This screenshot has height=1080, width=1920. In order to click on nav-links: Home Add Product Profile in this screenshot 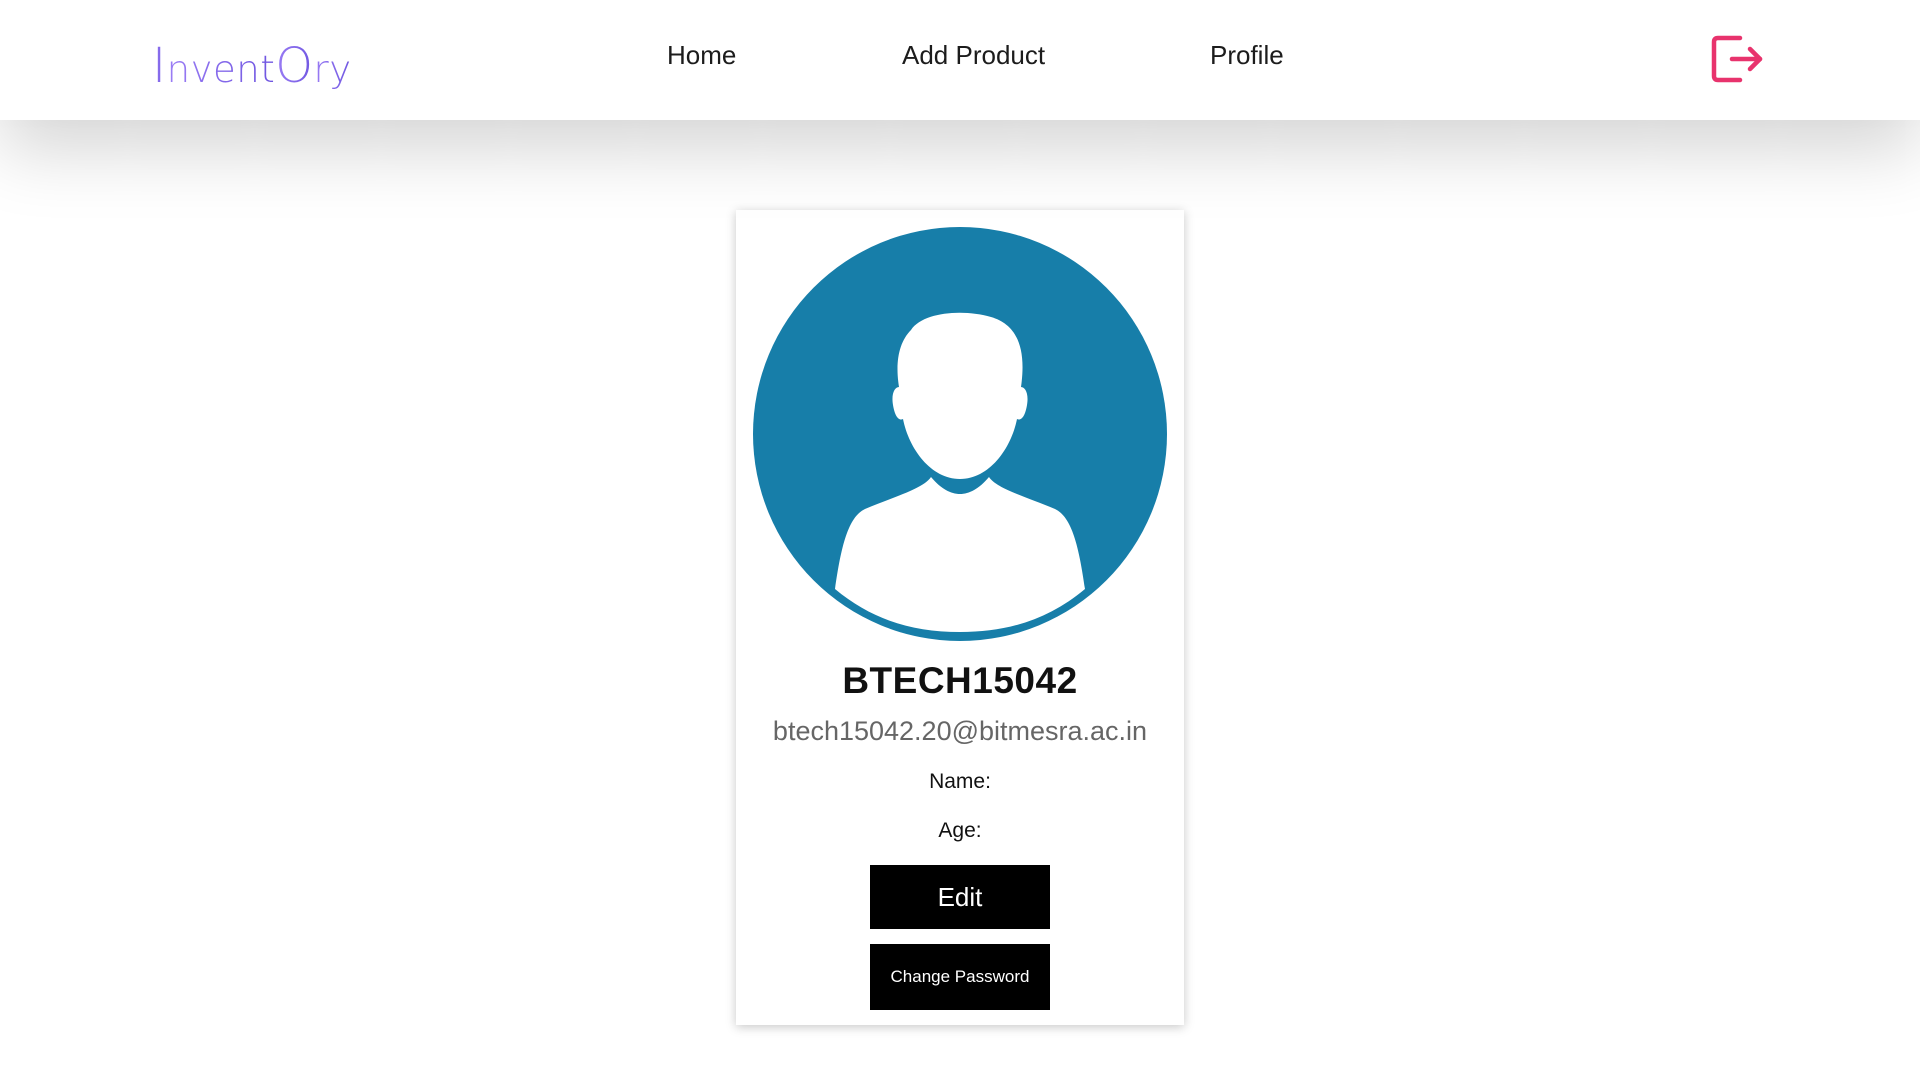, I will do `click(960, 60)`.